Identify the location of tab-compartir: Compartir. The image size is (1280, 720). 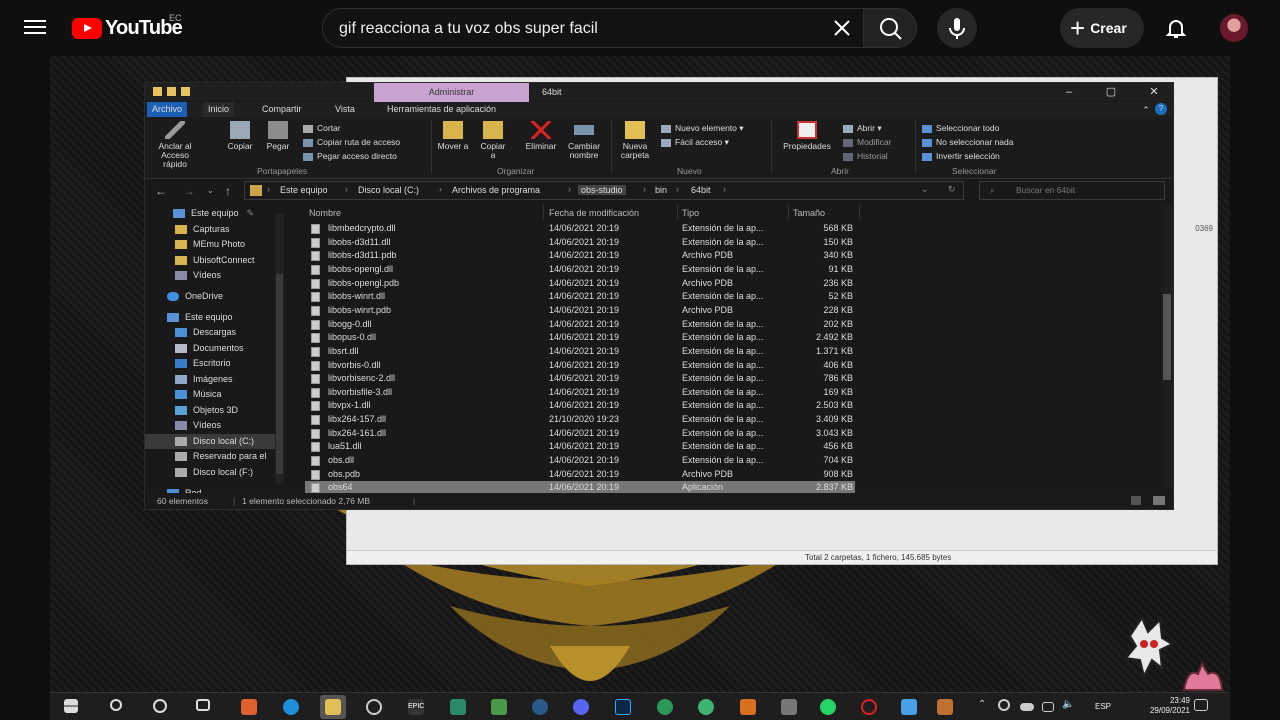
(282, 109).